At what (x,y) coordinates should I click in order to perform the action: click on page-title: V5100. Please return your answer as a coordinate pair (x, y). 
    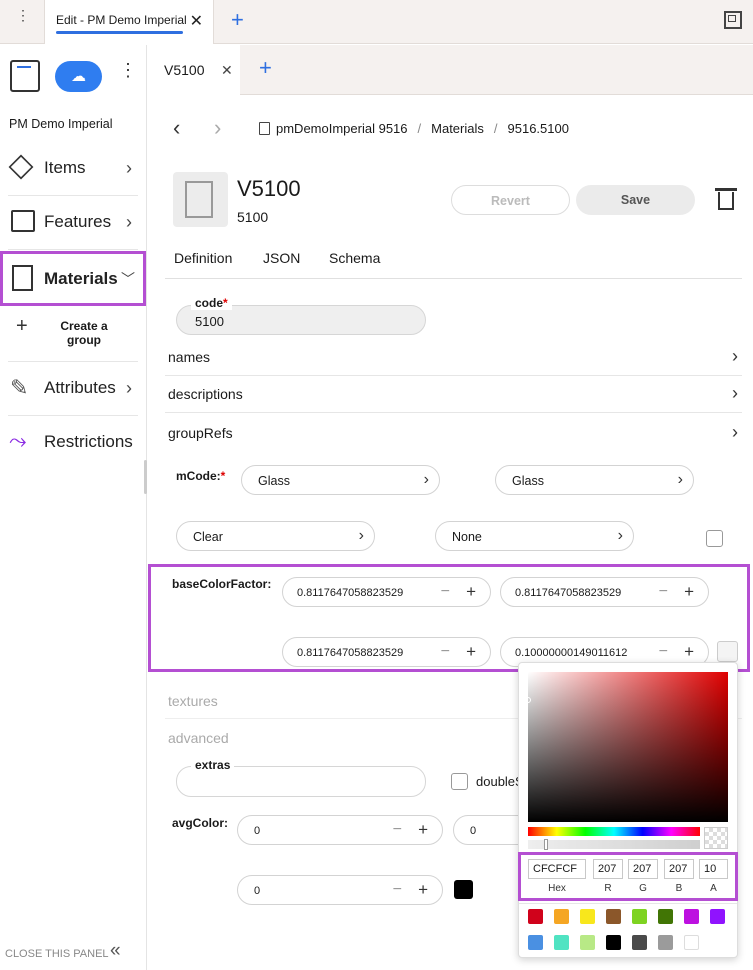
    Looking at the image, I should click on (269, 188).